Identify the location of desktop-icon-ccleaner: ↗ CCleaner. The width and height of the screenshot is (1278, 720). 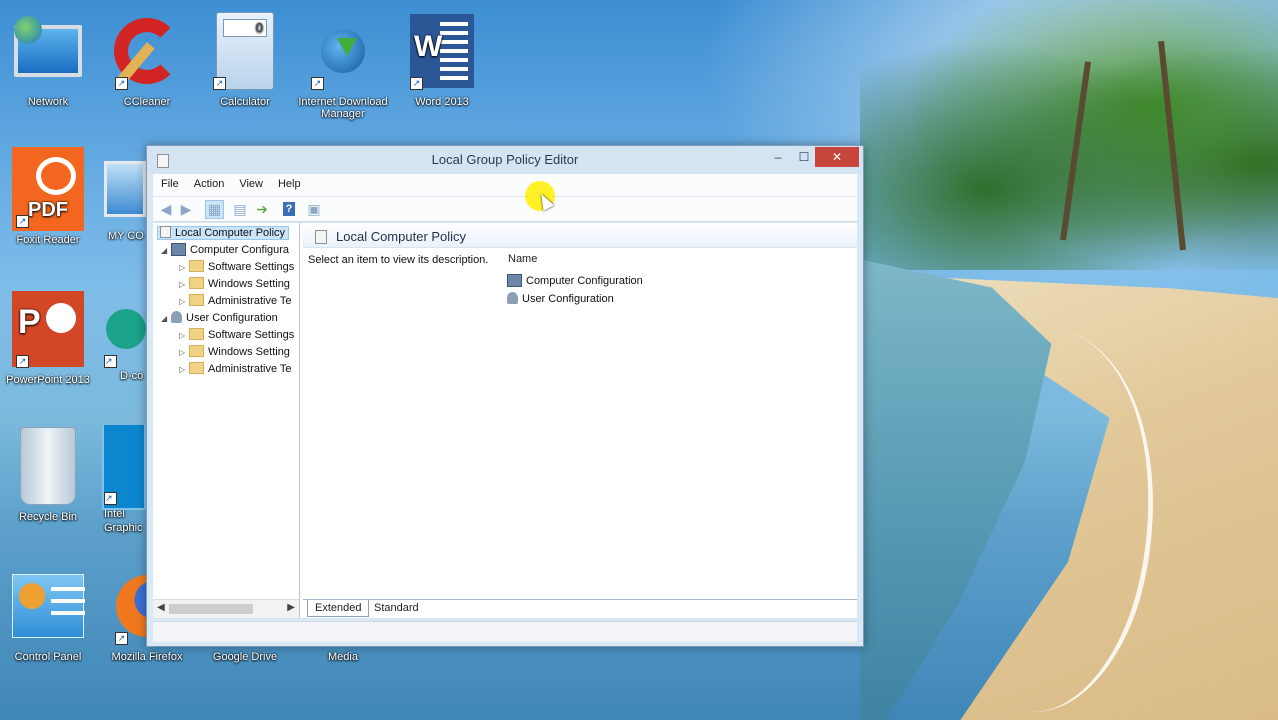
(147, 59).